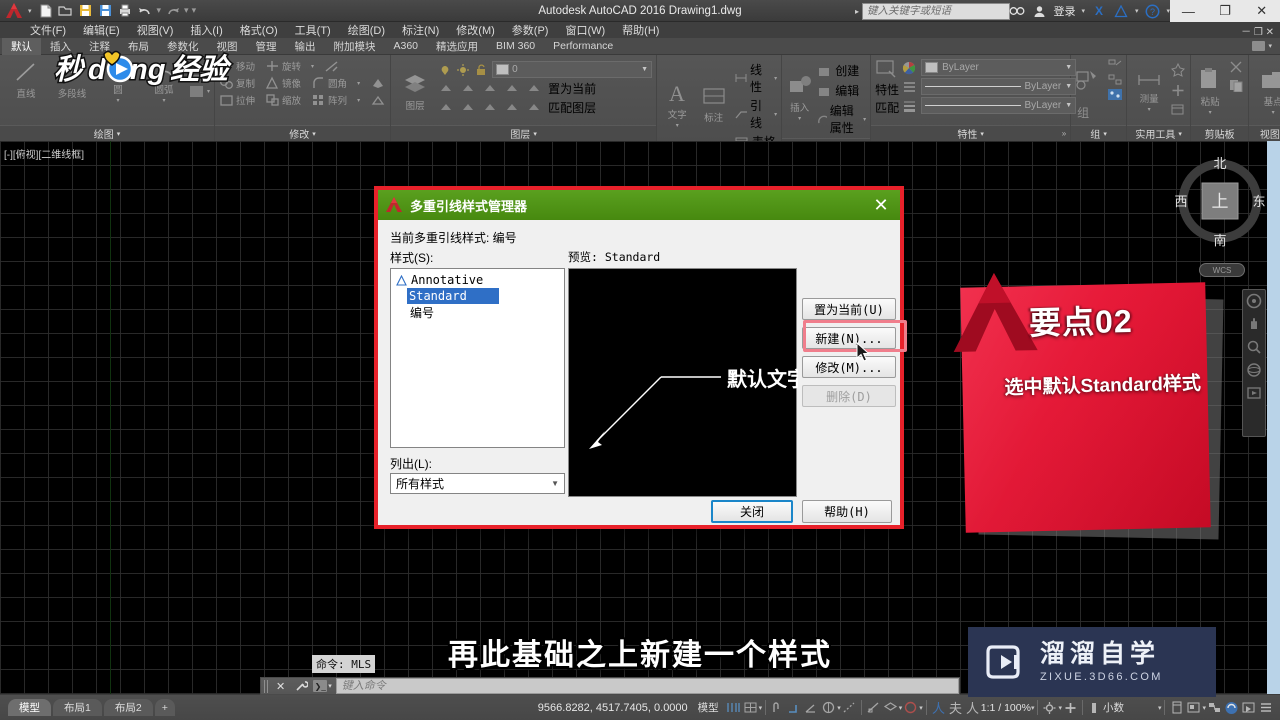 The height and width of the screenshot is (720, 1280). What do you see at coordinates (1049, 707) in the screenshot?
I see `workspace-gear-icon` at bounding box center [1049, 707].